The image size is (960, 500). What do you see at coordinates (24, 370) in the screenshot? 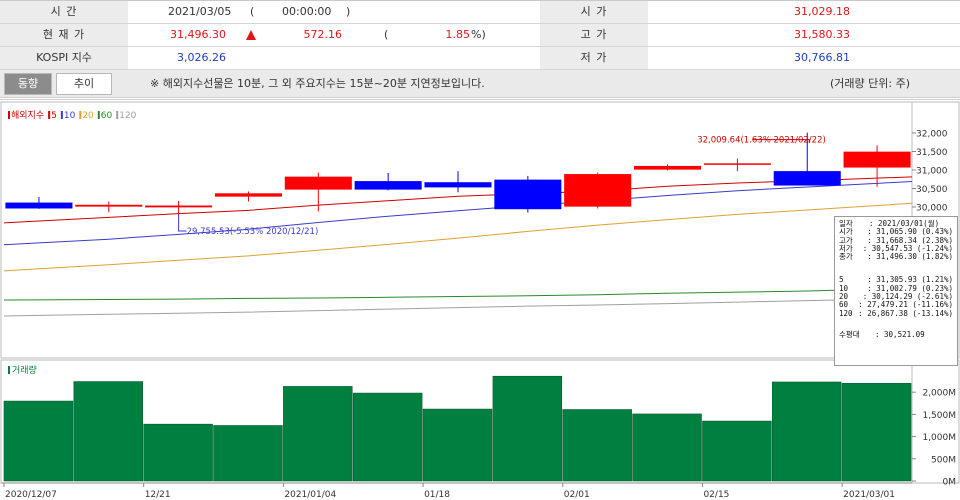
I see `volume-legend-label: 거래량` at bounding box center [24, 370].